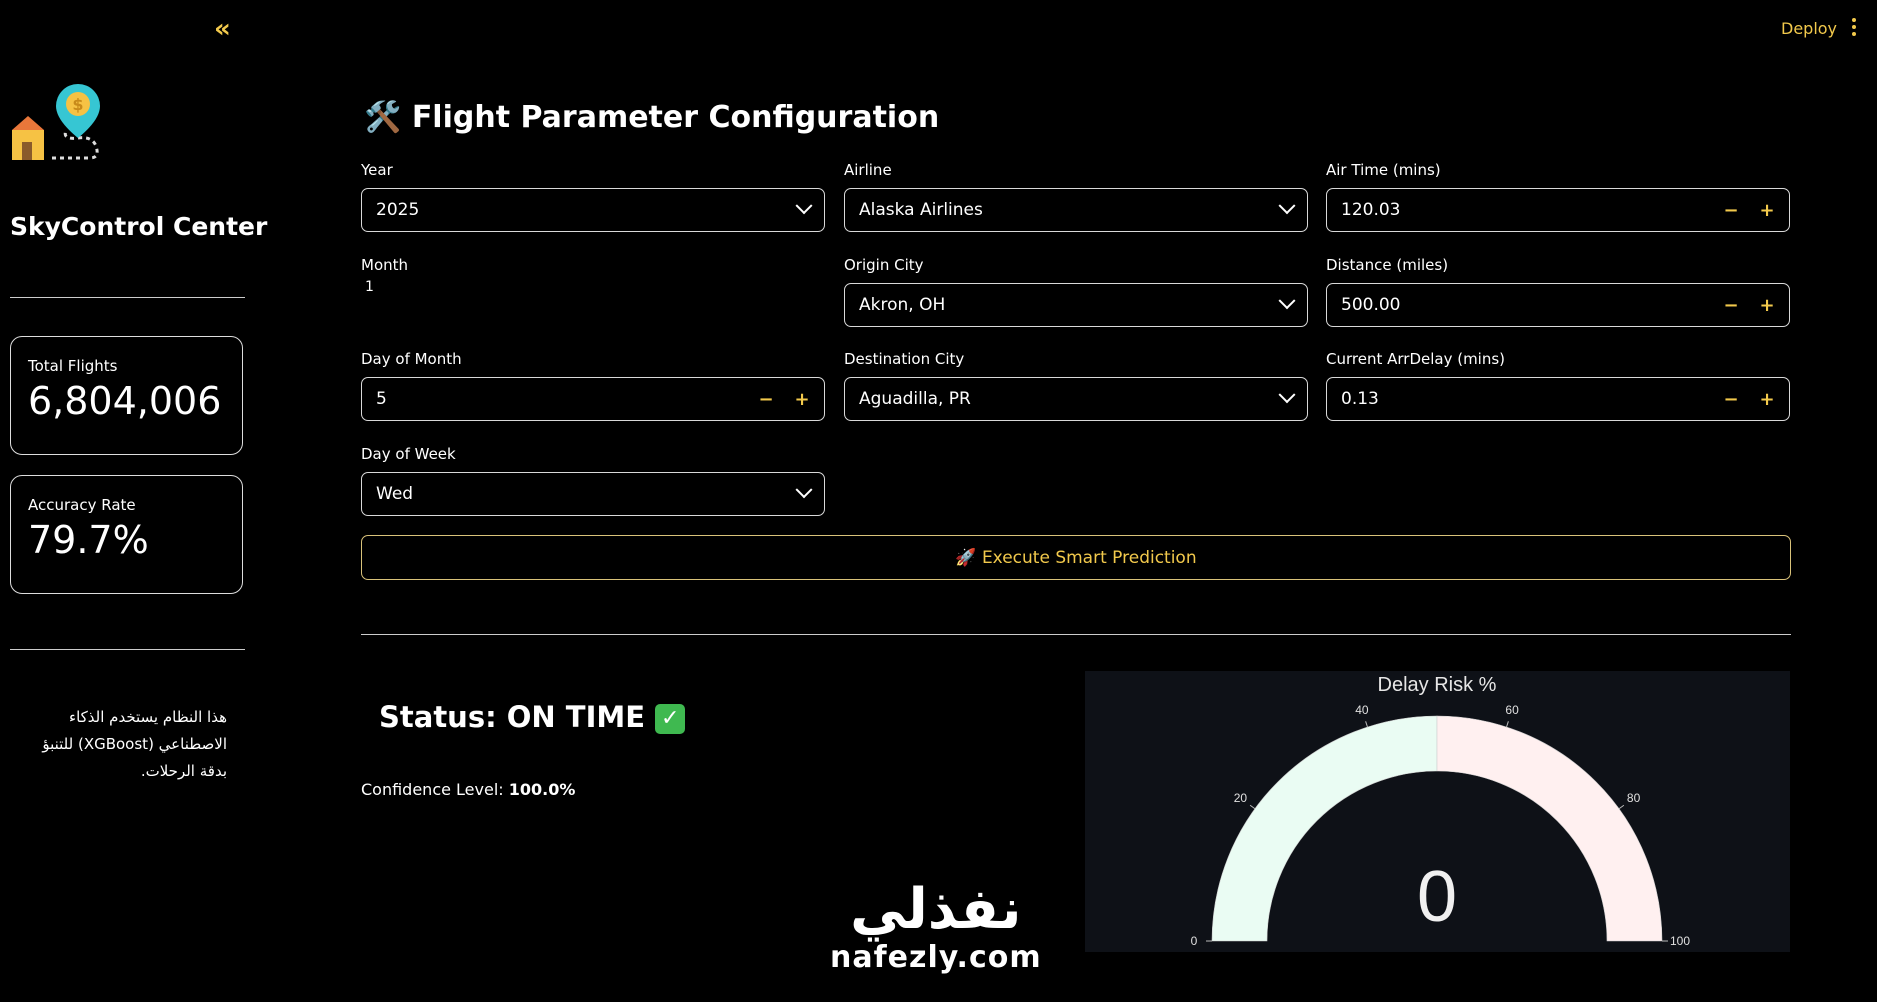  What do you see at coordinates (1558, 399) in the screenshot?
I see `arr-delay-input: 0.13 − +` at bounding box center [1558, 399].